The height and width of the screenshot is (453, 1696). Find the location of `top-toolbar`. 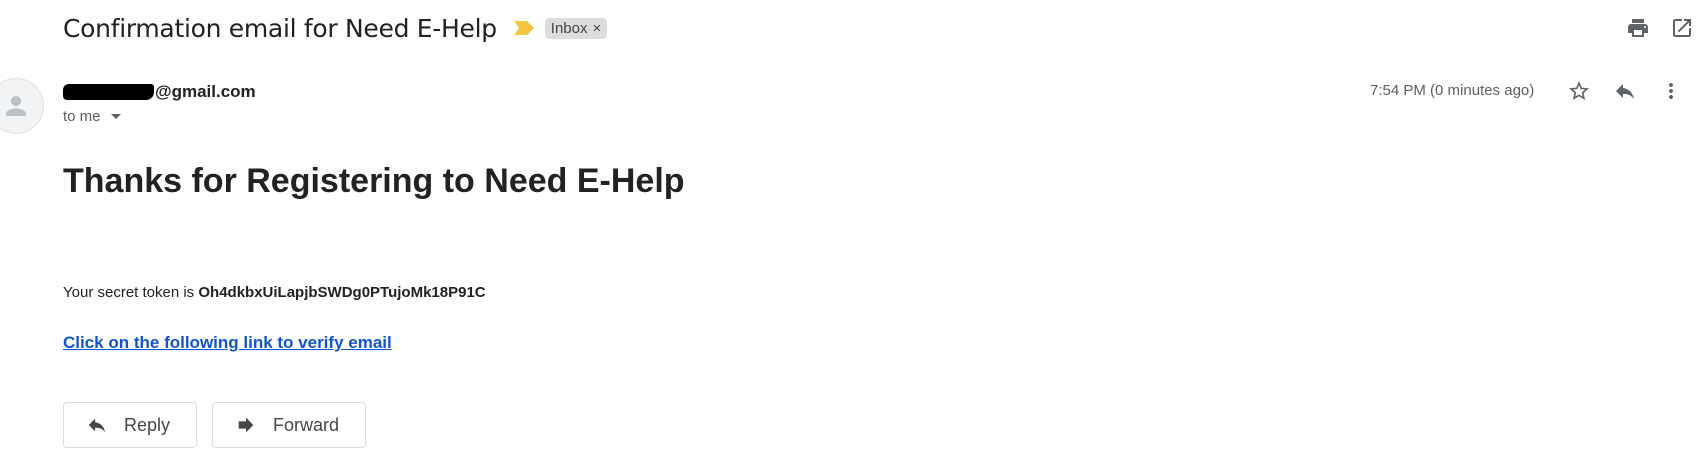

top-toolbar is located at coordinates (1660, 28).